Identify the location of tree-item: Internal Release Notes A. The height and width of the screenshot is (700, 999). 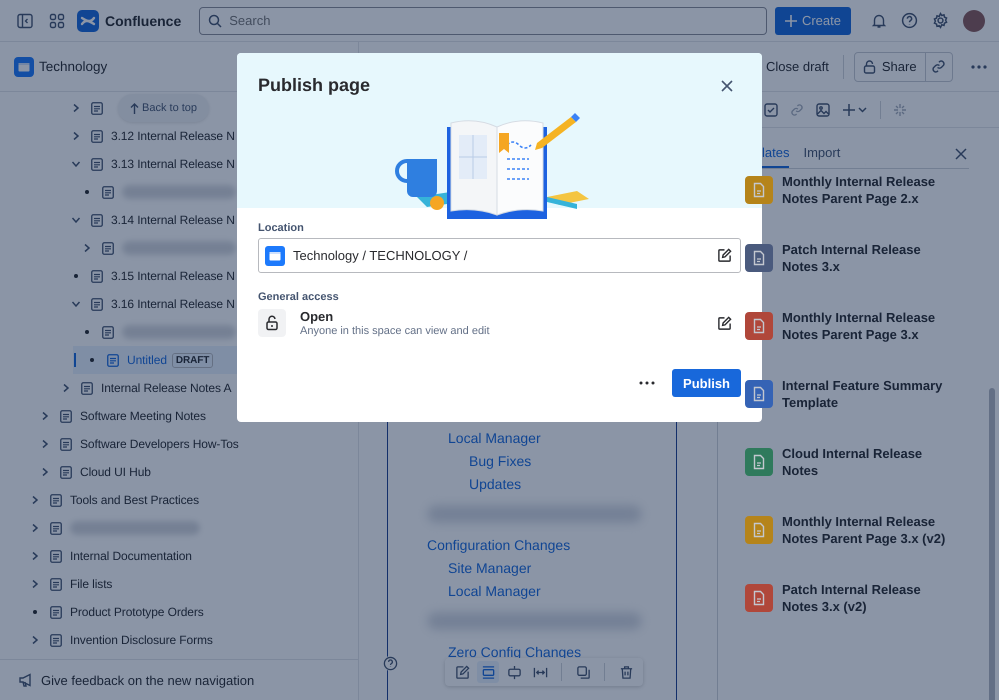
(116, 388).